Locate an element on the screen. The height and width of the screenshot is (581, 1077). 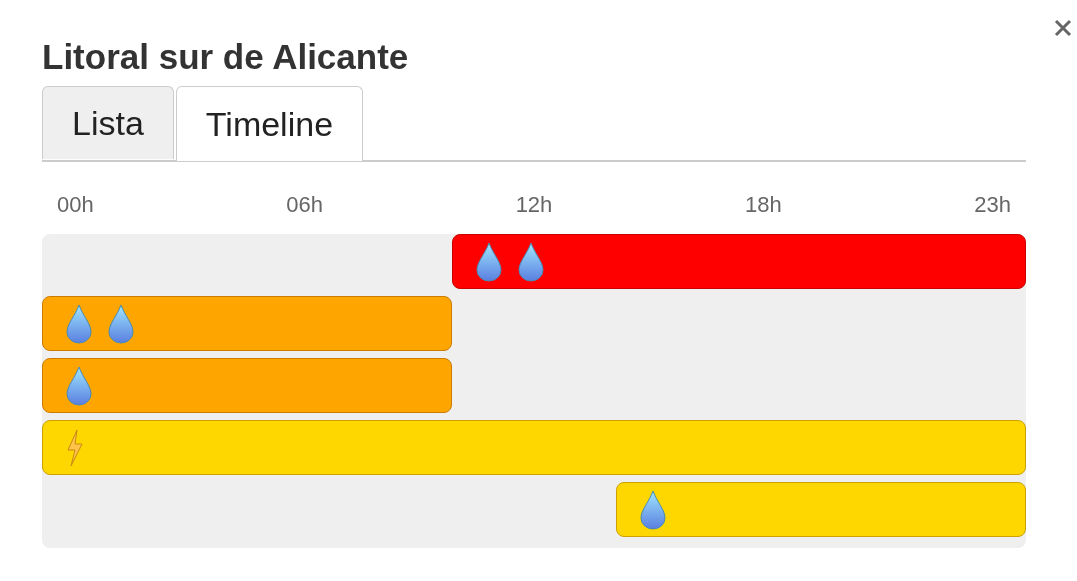
hour-label: 12h is located at coordinates (534, 205).